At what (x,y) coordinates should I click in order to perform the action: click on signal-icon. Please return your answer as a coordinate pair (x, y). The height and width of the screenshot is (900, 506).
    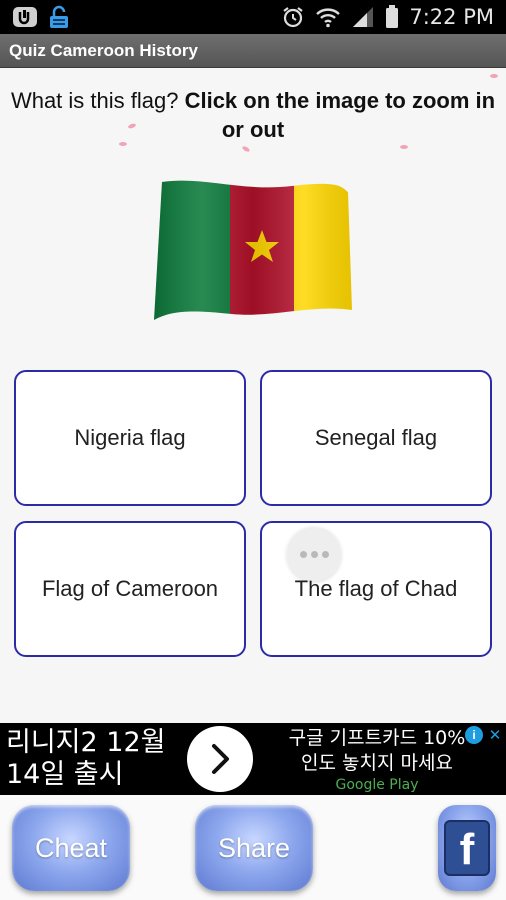
    Looking at the image, I should click on (363, 17).